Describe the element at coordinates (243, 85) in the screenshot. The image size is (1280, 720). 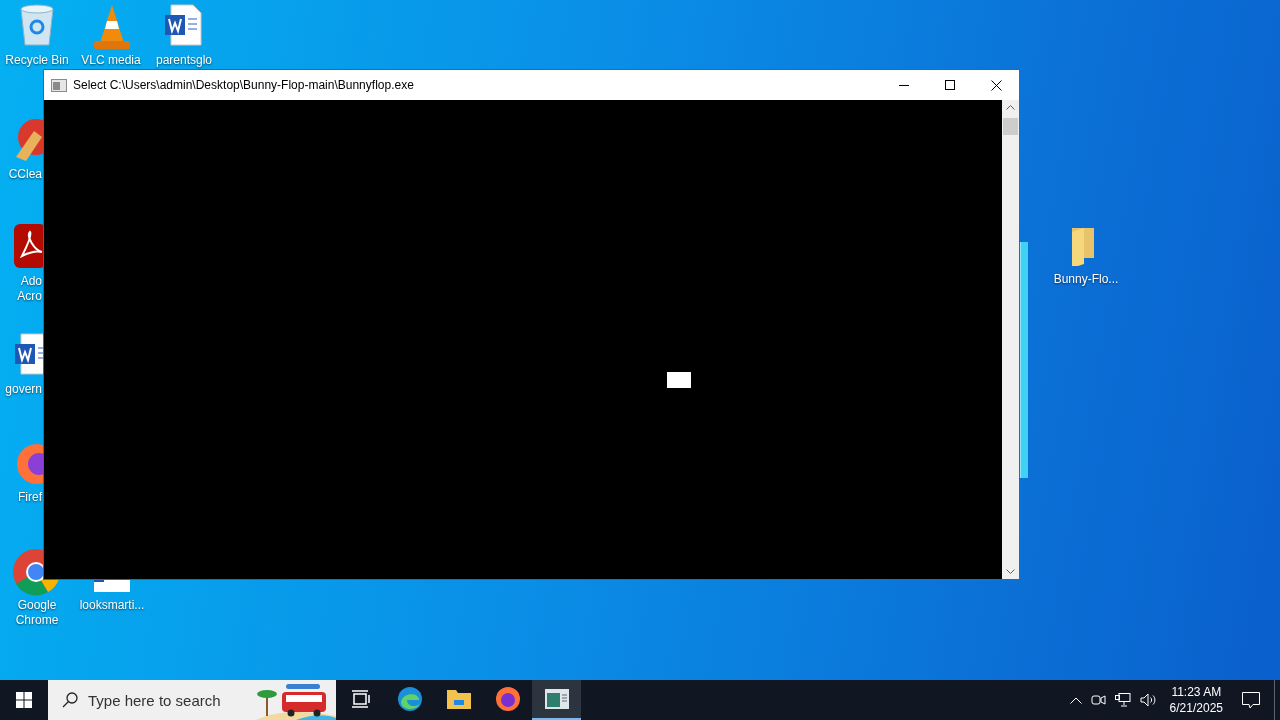
I see `window-title: Select C:\Users\admin\Desktop\Bunny-Flop-main\Bunnyflop.exe` at that location.